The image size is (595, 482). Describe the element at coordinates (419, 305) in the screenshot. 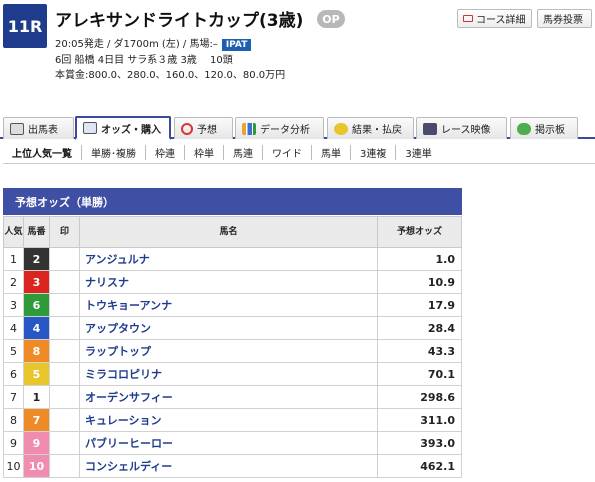

I see `odds-cell: 17.9` at that location.